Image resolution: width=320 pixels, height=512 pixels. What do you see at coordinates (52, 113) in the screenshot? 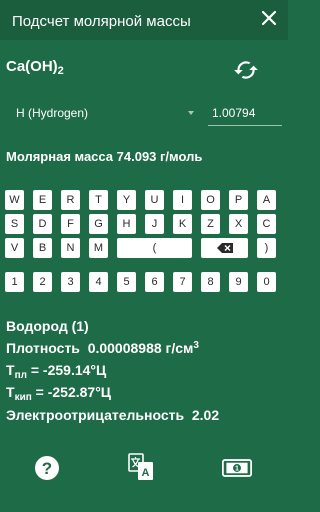
I see `element-dropdown-value: H (Hydrogen)` at bounding box center [52, 113].